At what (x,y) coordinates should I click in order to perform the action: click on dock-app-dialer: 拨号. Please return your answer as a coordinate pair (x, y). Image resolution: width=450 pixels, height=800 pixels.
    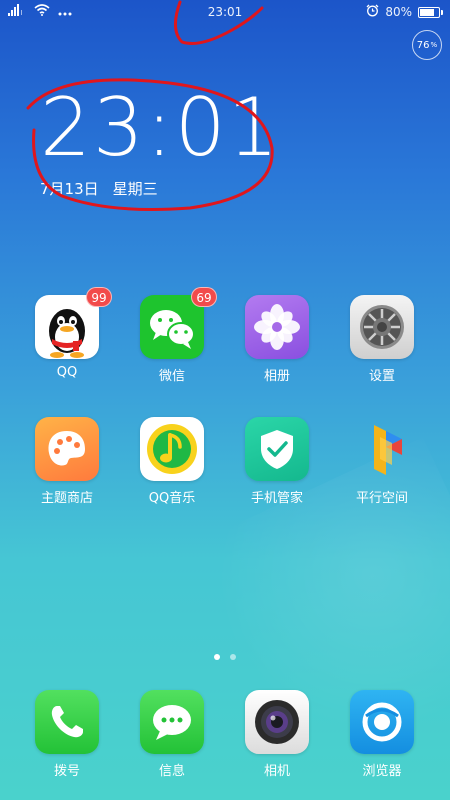
    Looking at the image, I should click on (67, 734).